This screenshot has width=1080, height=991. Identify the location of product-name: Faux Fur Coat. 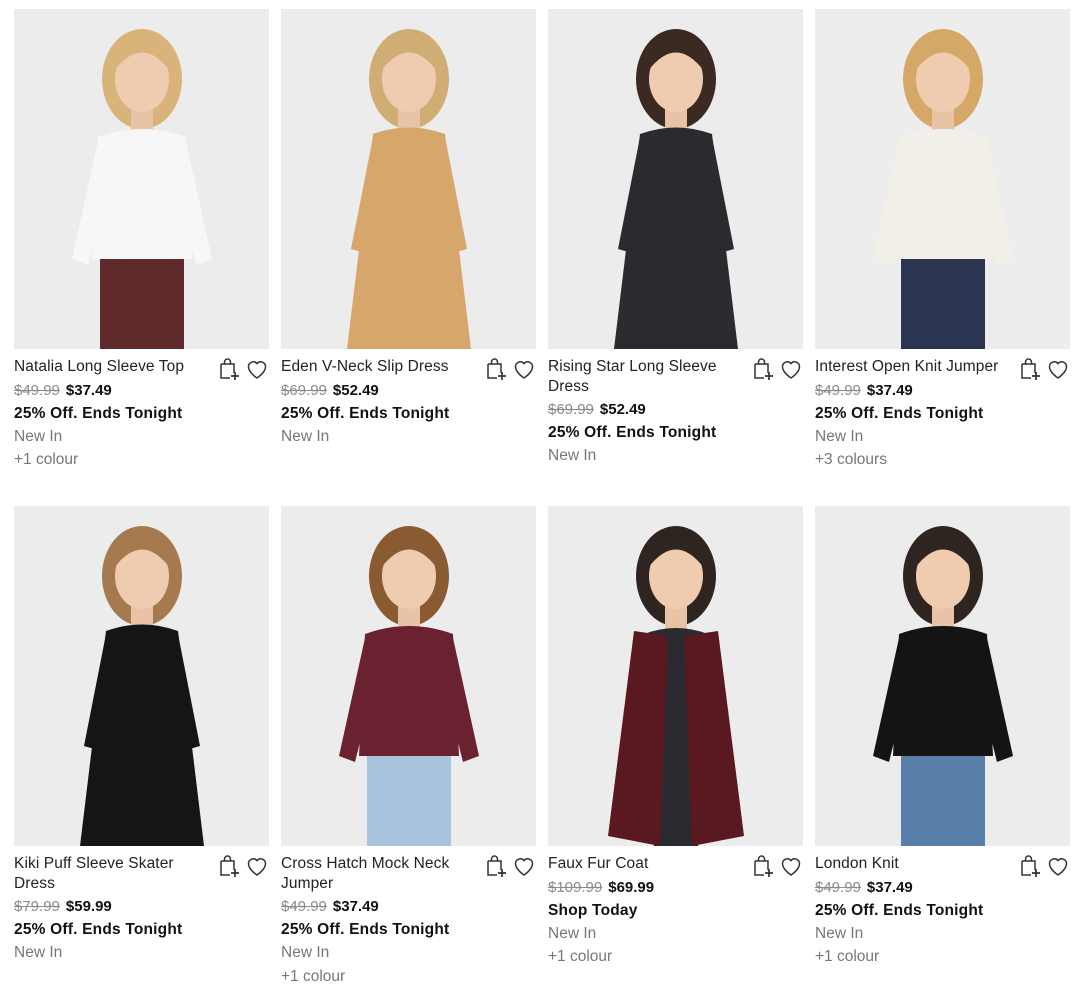
(648, 864).